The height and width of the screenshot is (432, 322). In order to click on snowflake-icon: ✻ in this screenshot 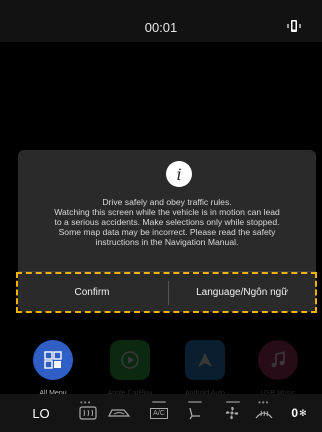, I will do `click(303, 412)`.